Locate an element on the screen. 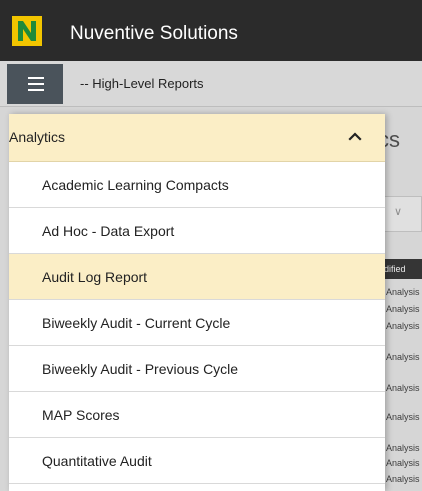 Image resolution: width=422 pixels, height=491 pixels. menu-item-quantitative-audit: Quantitative Audit is located at coordinates (197, 461).